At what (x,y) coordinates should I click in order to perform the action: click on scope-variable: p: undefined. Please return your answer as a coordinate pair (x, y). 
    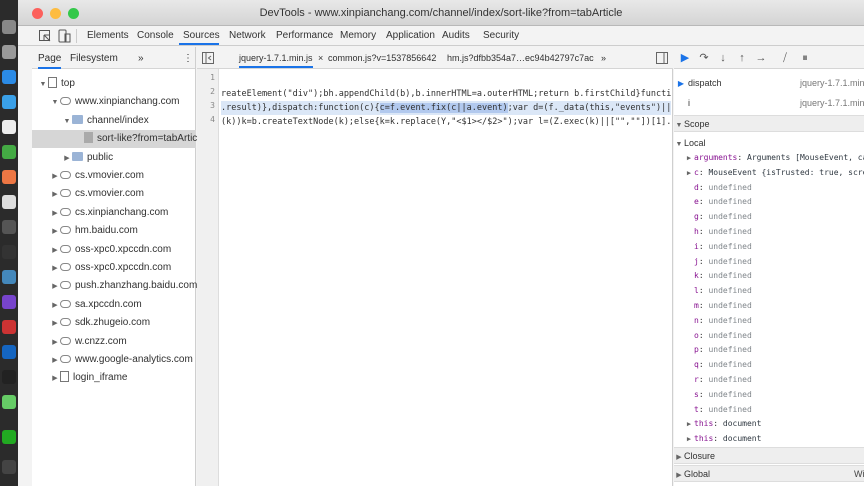
    Looking at the image, I should click on (769, 350).